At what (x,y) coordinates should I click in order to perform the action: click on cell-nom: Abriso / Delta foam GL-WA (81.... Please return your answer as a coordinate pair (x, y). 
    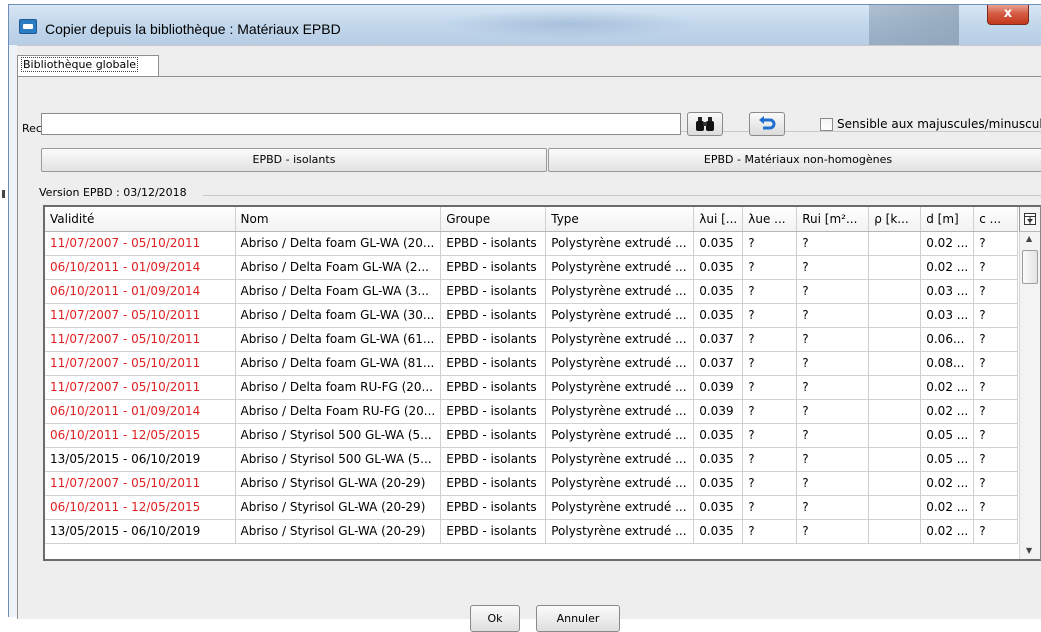
    Looking at the image, I should click on (338, 363).